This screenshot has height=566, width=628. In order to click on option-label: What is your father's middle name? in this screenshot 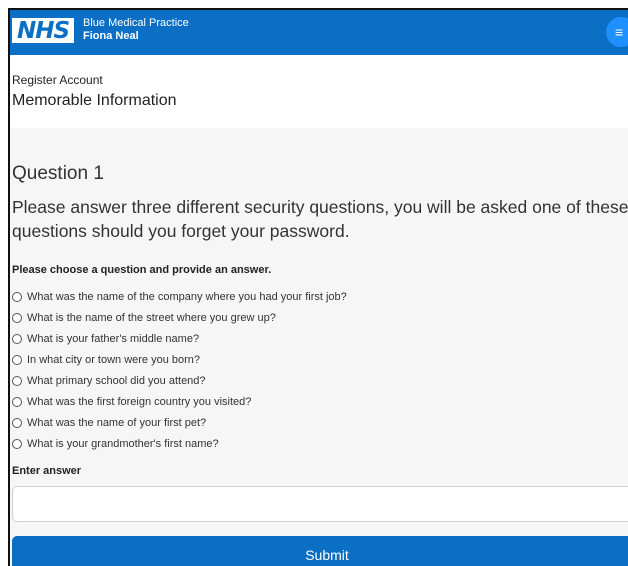, I will do `click(113, 338)`.